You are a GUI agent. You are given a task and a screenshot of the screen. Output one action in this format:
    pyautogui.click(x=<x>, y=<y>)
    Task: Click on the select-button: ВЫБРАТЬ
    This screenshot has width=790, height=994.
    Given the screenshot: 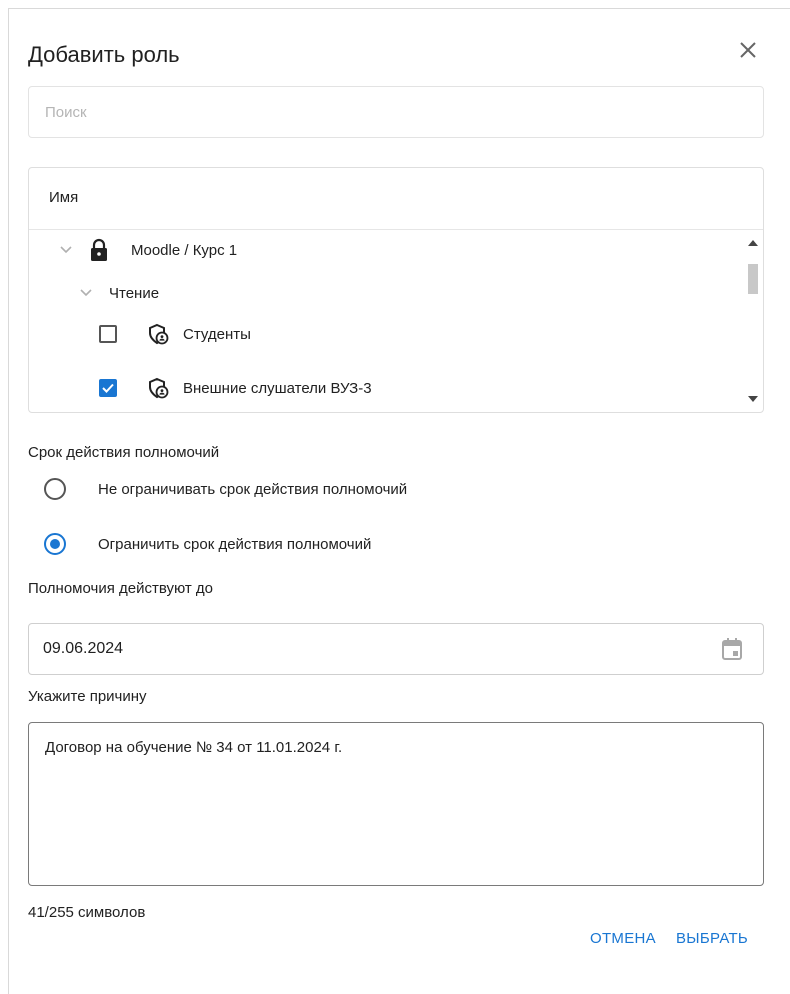 What is the action you would take?
    pyautogui.click(x=712, y=938)
    